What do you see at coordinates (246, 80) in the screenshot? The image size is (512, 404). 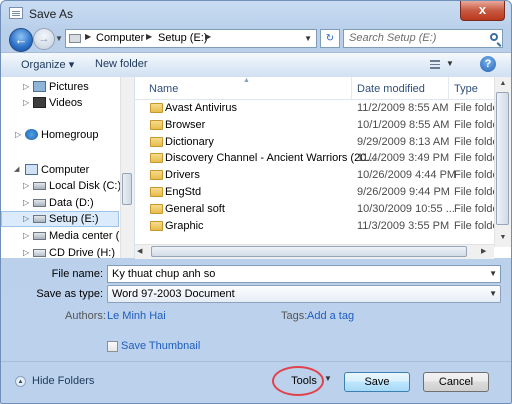 I see `sort-ascending-icon: ▲` at bounding box center [246, 80].